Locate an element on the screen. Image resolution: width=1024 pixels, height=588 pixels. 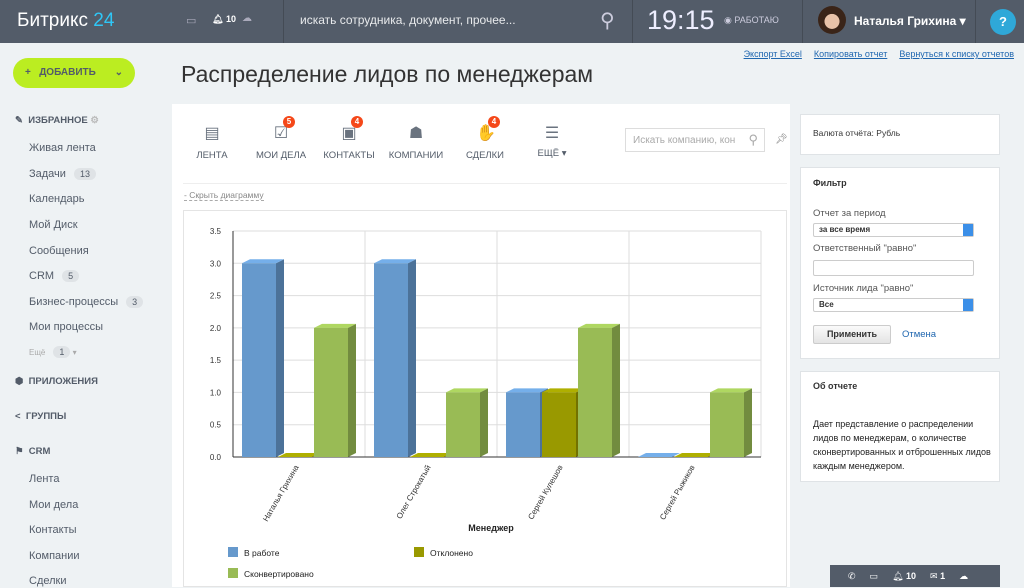
phone-icon: ✆ is located at coordinates (852, 576).